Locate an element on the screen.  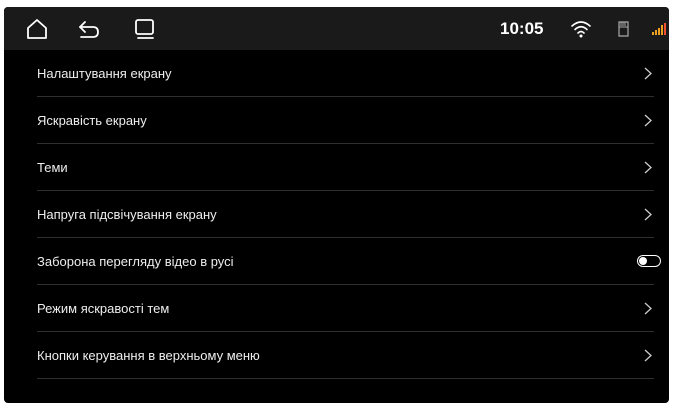
settings-item-label: Теми is located at coordinates (52, 167).